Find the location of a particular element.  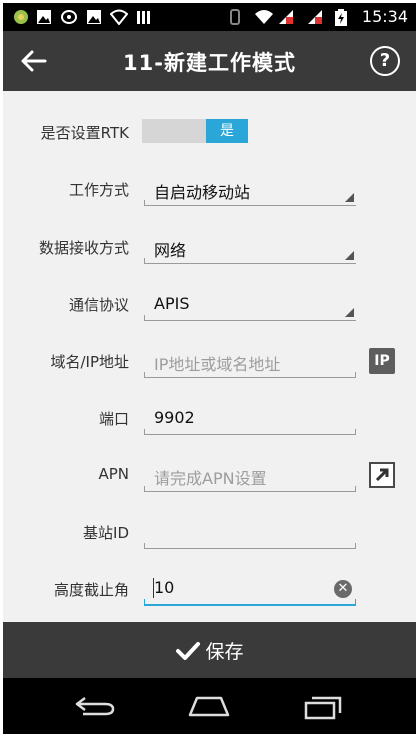

domain-ip-label: 域名/IP地址 is located at coordinates (89, 362).